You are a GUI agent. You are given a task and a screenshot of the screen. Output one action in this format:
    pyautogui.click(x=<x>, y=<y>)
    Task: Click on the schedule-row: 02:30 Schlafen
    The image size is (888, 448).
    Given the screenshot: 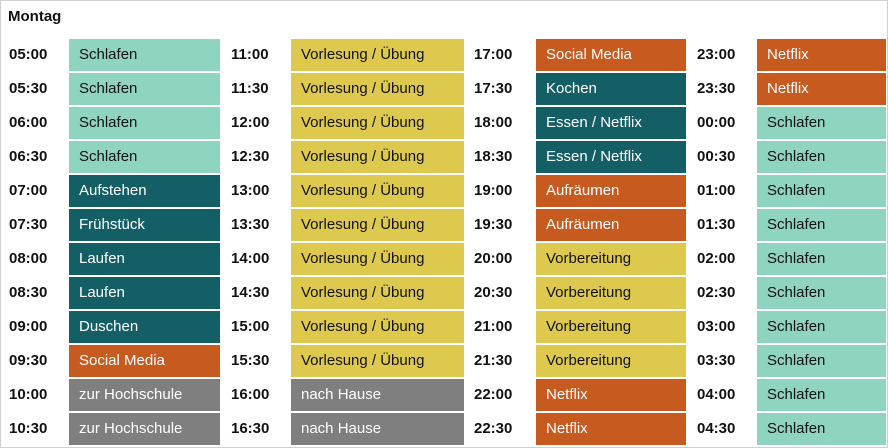 What is the action you would take?
    pyautogui.click(x=444, y=294)
    